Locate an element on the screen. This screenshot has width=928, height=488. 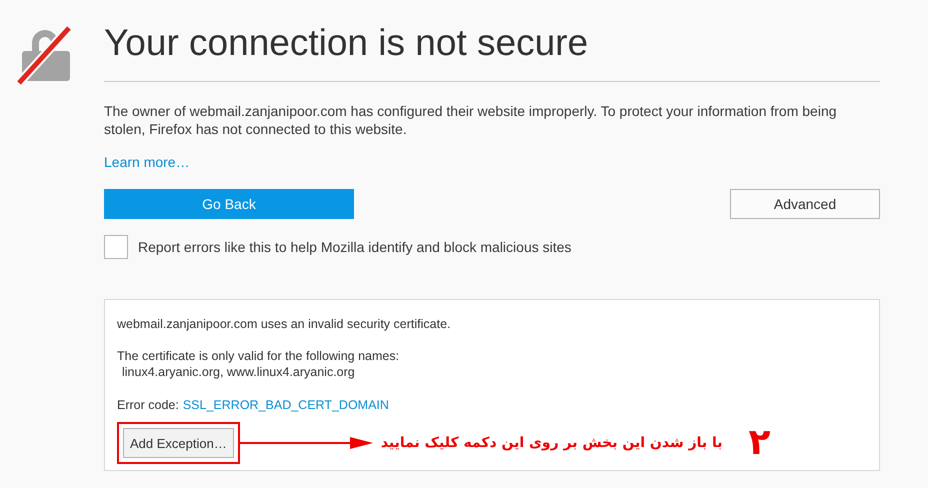
certificate-message: webmail.zanjanipoor.com uses an invalid security certificate. is located at coordinates (284, 324).